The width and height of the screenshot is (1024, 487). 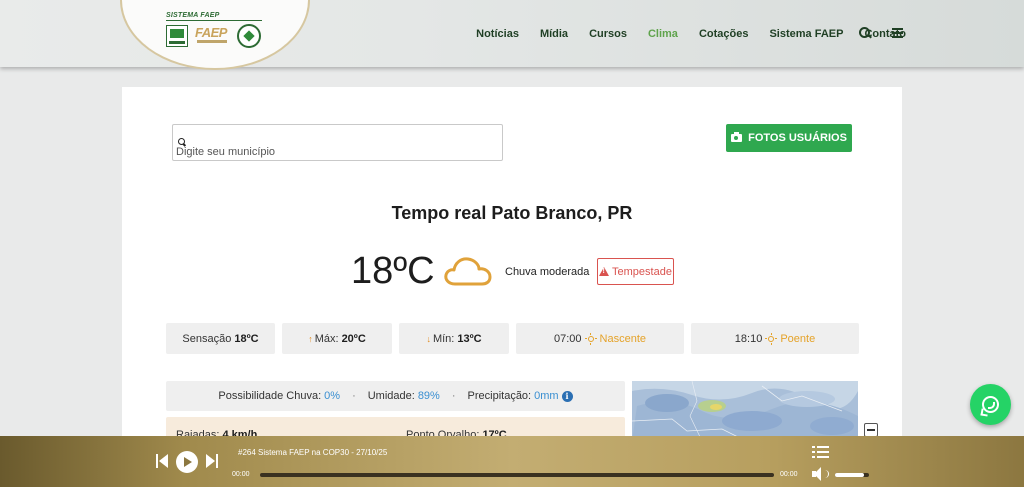 What do you see at coordinates (820, 452) in the screenshot?
I see `playlist-icon` at bounding box center [820, 452].